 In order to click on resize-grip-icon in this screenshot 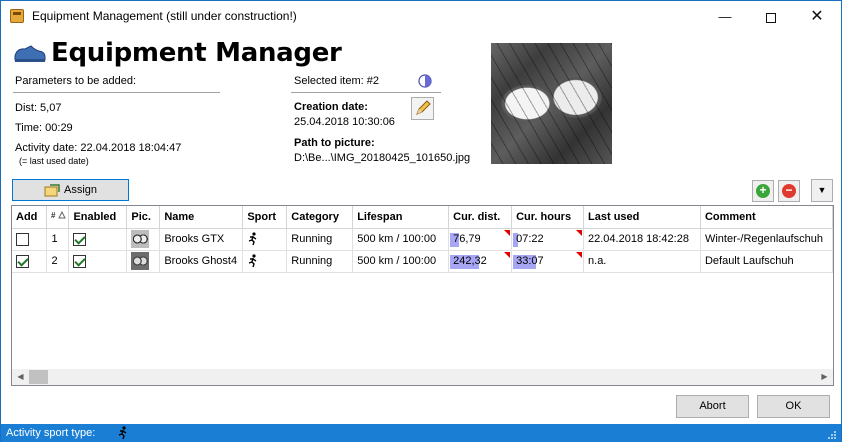, I will do `click(832, 435)`.